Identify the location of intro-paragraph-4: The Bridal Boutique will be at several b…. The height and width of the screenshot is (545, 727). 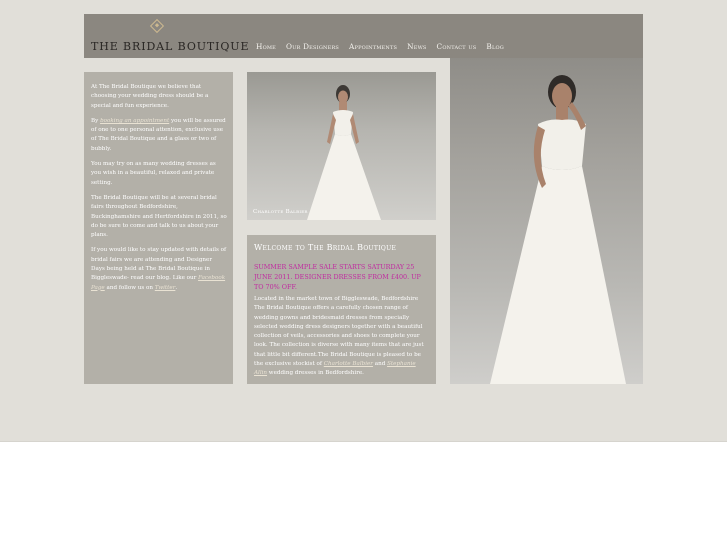
(159, 216).